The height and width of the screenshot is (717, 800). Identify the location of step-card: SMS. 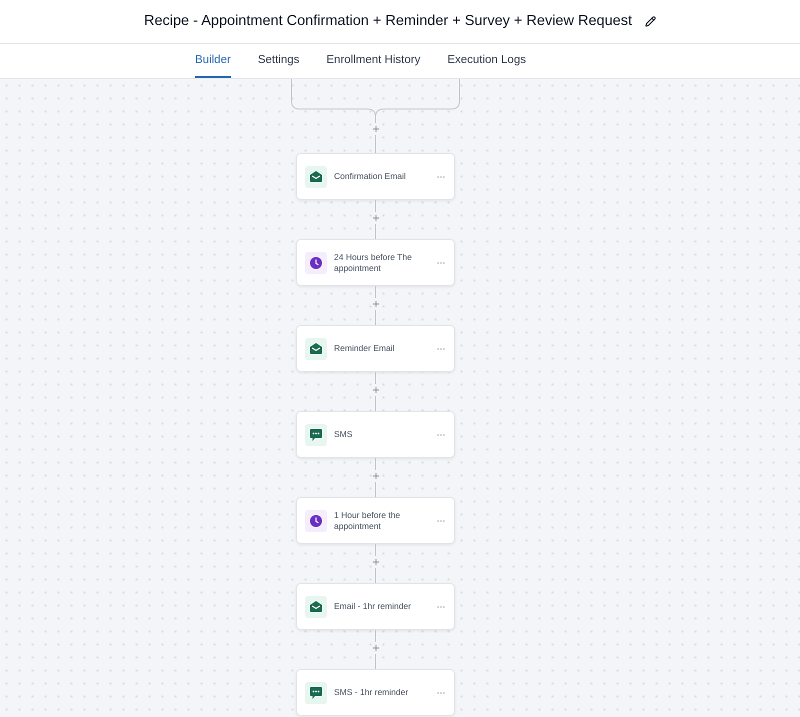
(375, 434).